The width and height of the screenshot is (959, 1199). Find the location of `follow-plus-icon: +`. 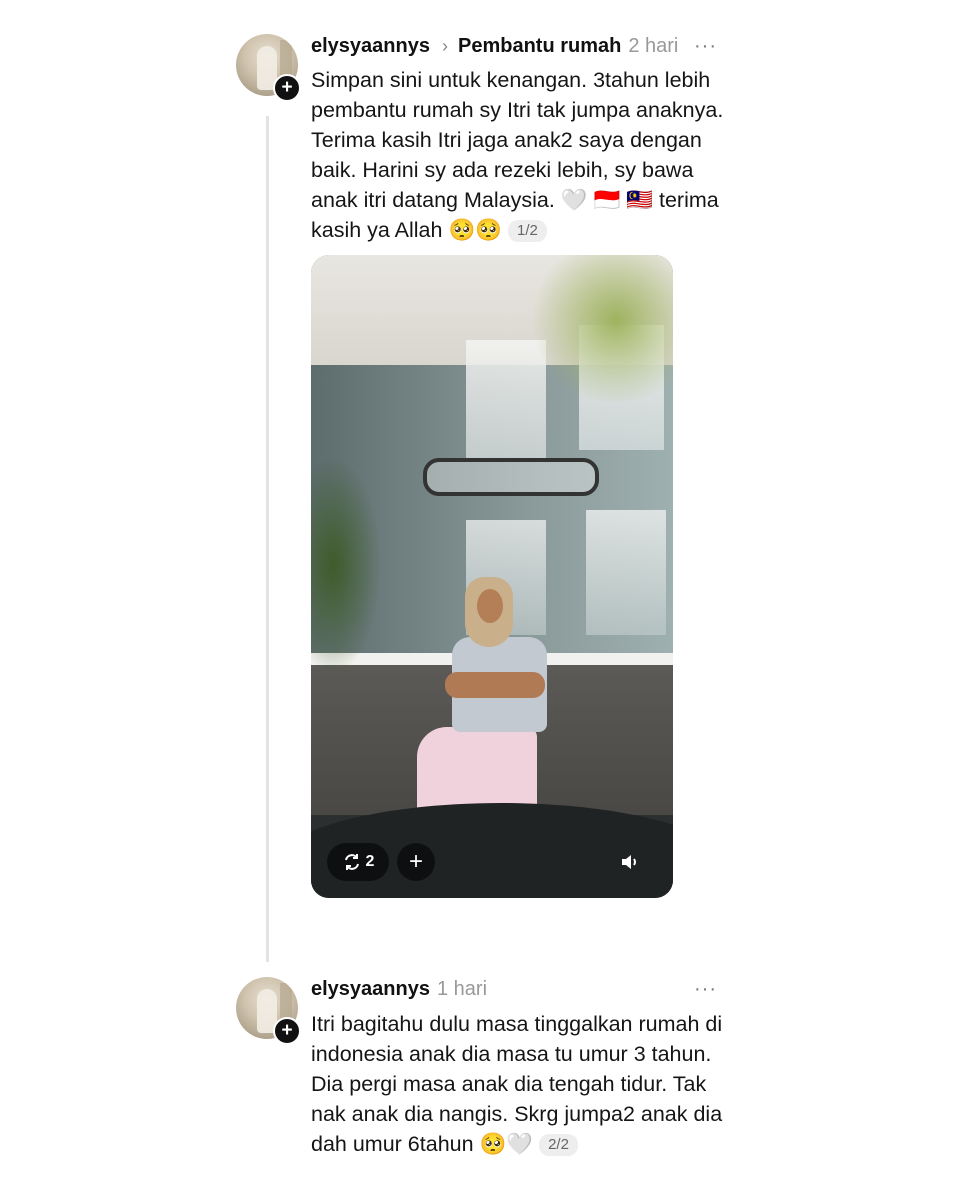

follow-plus-icon: + is located at coordinates (287, 1031).